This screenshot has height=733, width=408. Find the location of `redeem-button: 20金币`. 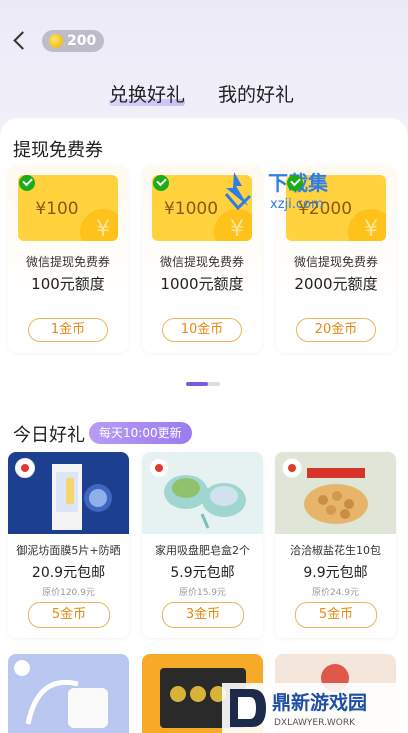

redeem-button: 20金币 is located at coordinates (336, 330).